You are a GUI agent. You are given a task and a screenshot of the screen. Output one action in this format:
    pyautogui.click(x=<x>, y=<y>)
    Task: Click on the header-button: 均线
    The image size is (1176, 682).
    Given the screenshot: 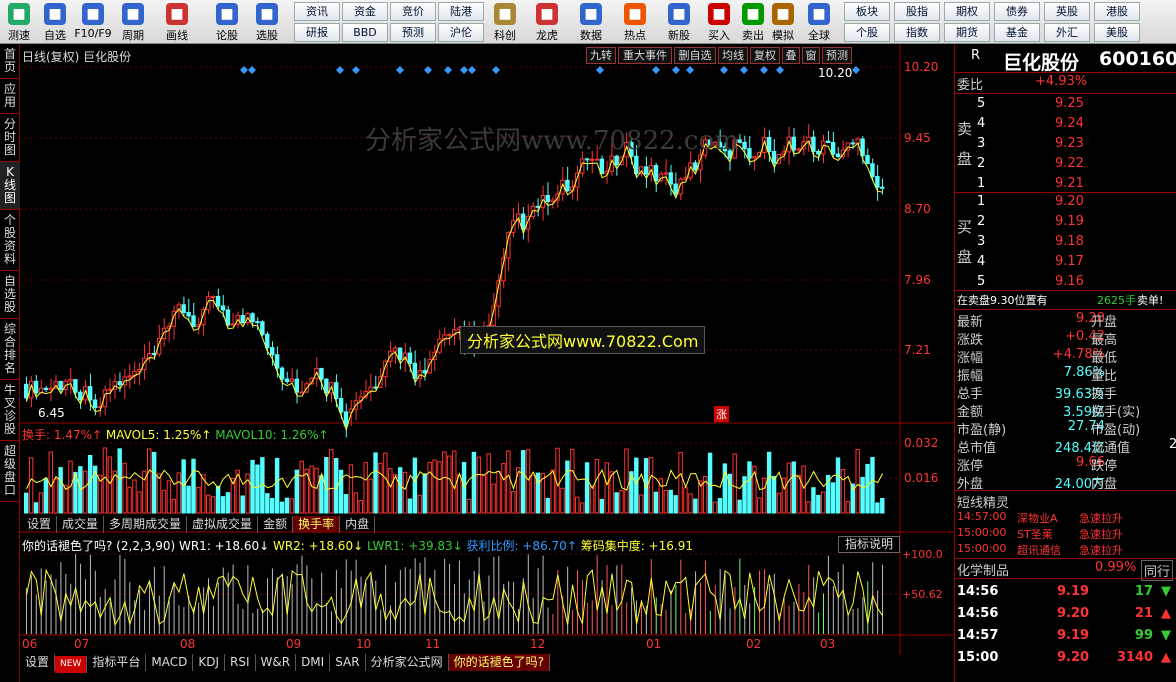 What is the action you would take?
    pyautogui.click(x=733, y=55)
    